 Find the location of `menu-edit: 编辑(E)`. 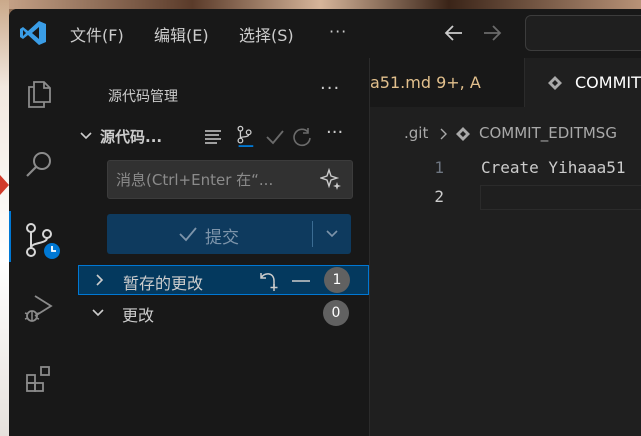

menu-edit: 编辑(E) is located at coordinates (181, 34).